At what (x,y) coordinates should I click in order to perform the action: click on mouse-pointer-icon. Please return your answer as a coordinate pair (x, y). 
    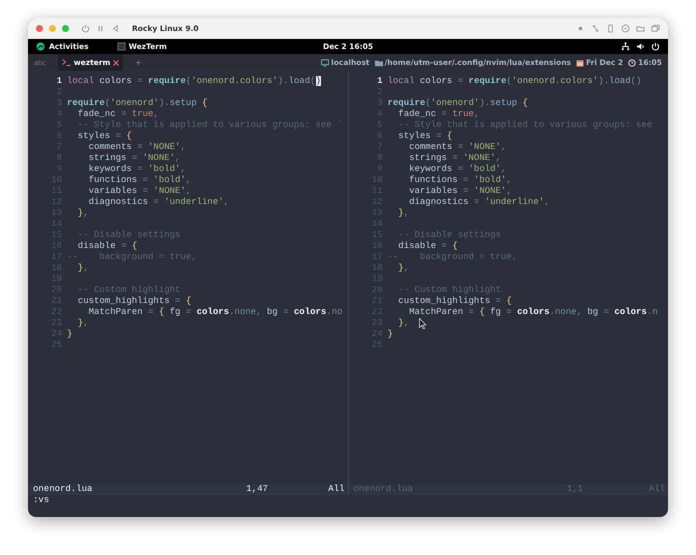
    Looking at the image, I should click on (422, 323).